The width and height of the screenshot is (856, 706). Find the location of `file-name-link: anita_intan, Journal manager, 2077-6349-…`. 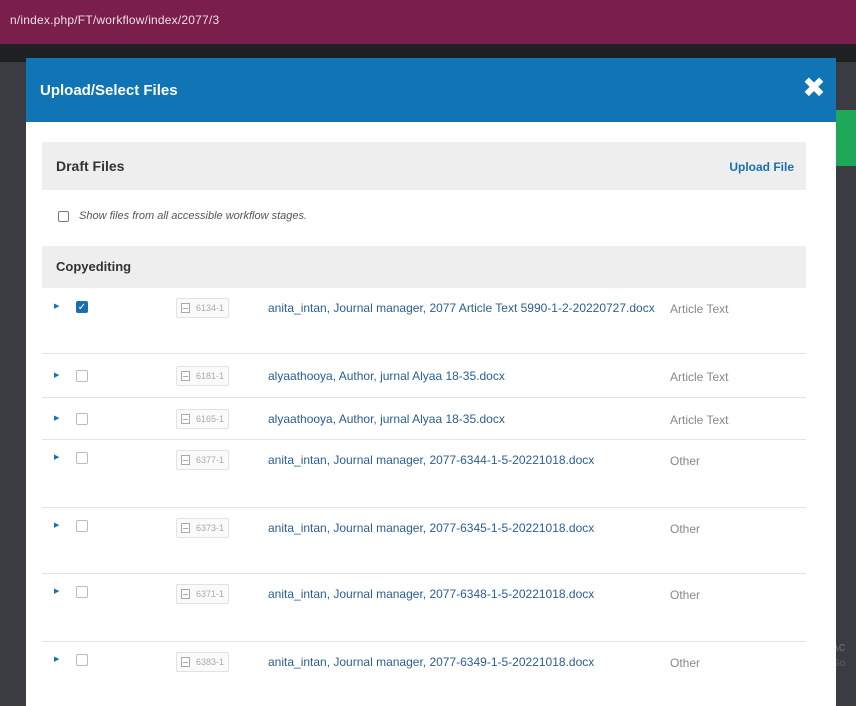

file-name-link: anita_intan, Journal manager, 2077-6349-… is located at coordinates (416, 662).